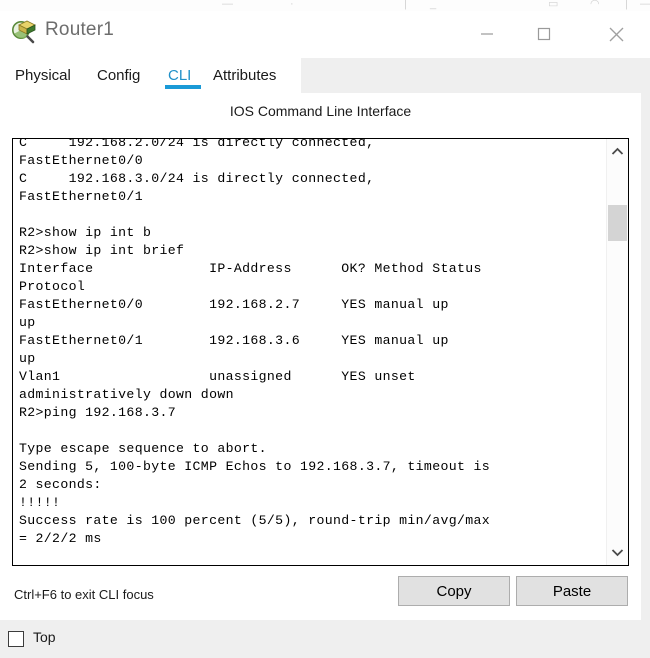 The width and height of the screenshot is (650, 658). Describe the element at coordinates (325, 34) in the screenshot. I see `title-bar: Router1` at that location.